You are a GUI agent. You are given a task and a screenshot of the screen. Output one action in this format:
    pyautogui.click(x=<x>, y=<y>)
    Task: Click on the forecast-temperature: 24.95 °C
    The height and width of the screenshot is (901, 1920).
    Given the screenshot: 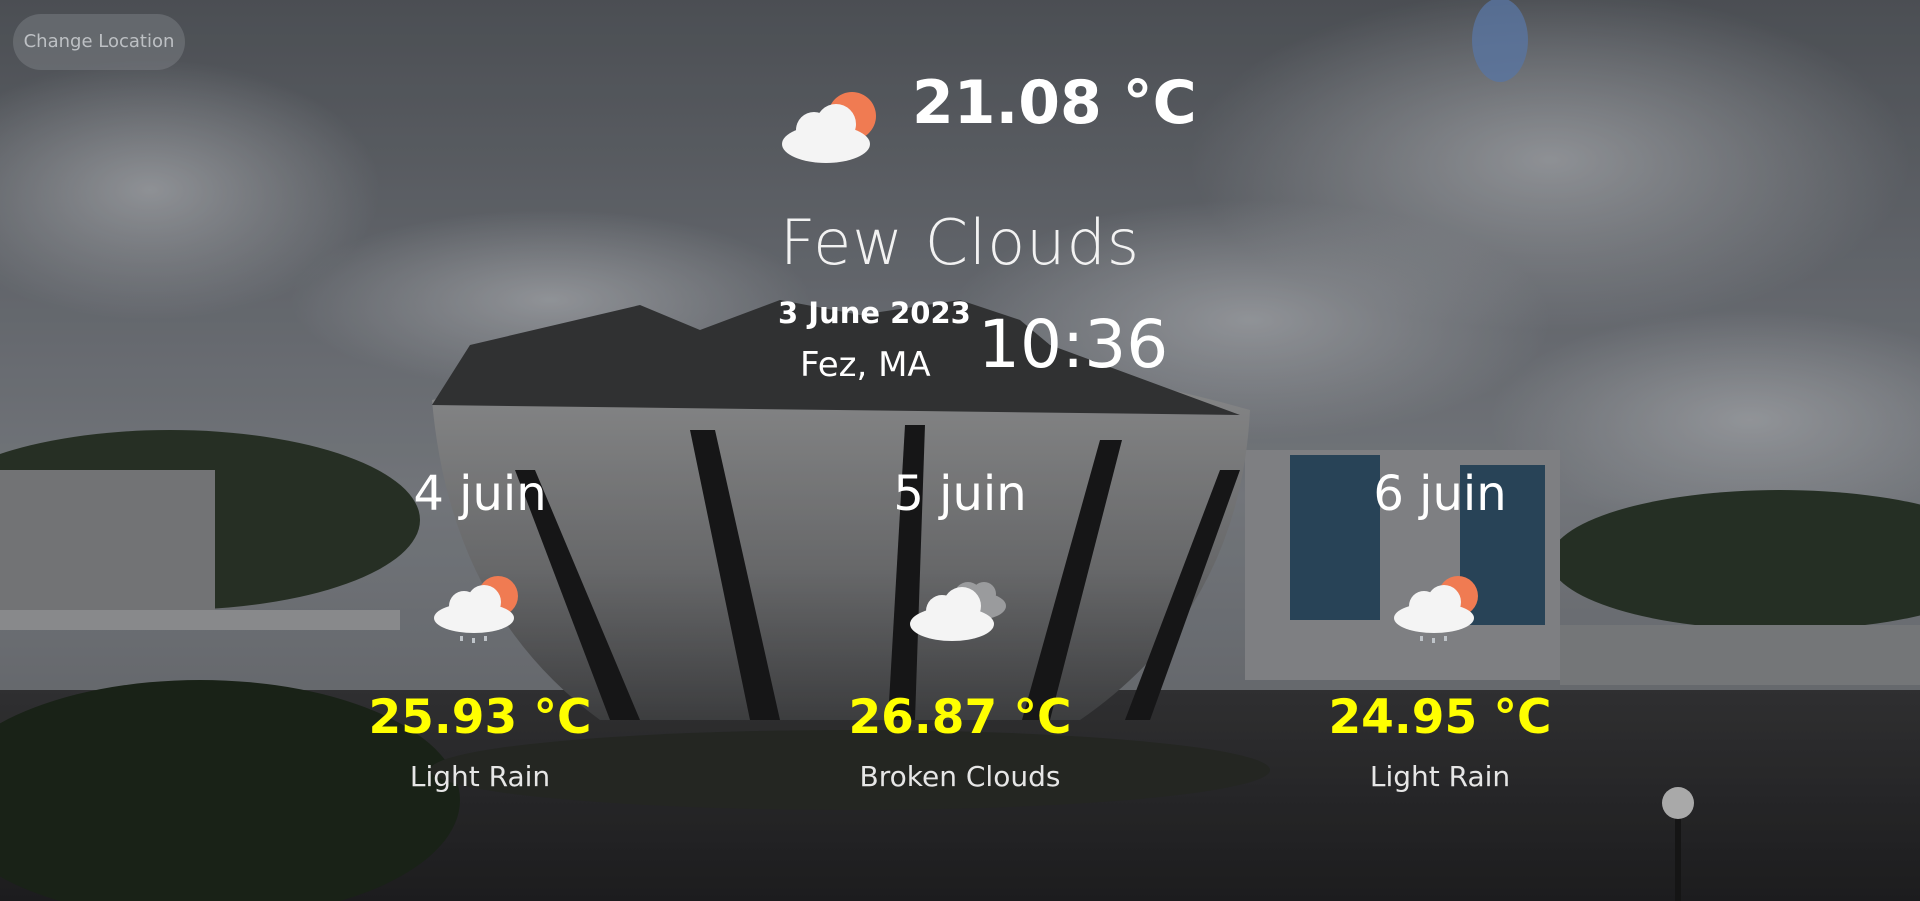 What is the action you would take?
    pyautogui.click(x=1440, y=717)
    